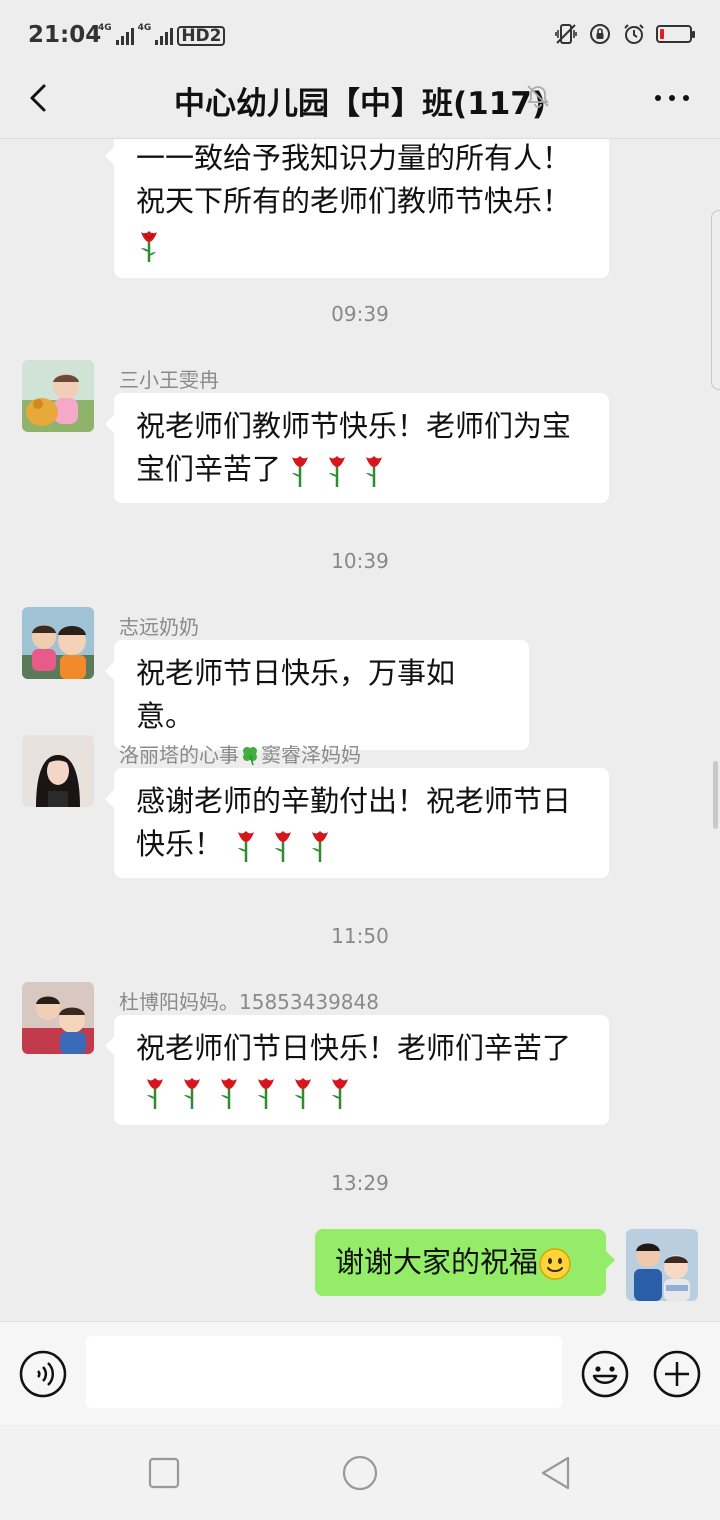 This screenshot has height=1520, width=720. I want to click on input-bar, so click(360, 1373).